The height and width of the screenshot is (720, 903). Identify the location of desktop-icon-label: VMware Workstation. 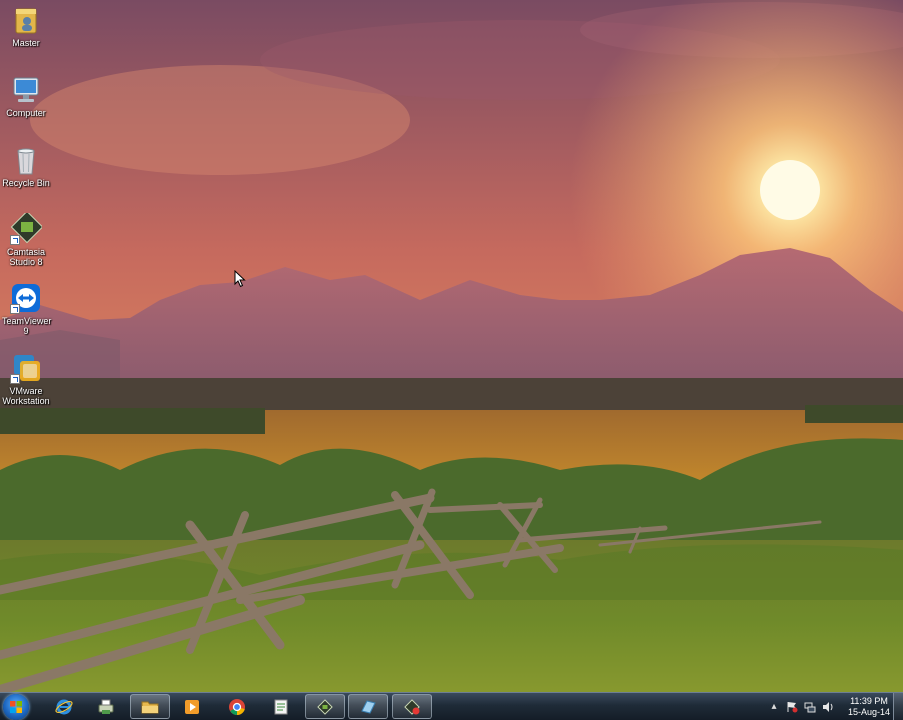
(26, 396).